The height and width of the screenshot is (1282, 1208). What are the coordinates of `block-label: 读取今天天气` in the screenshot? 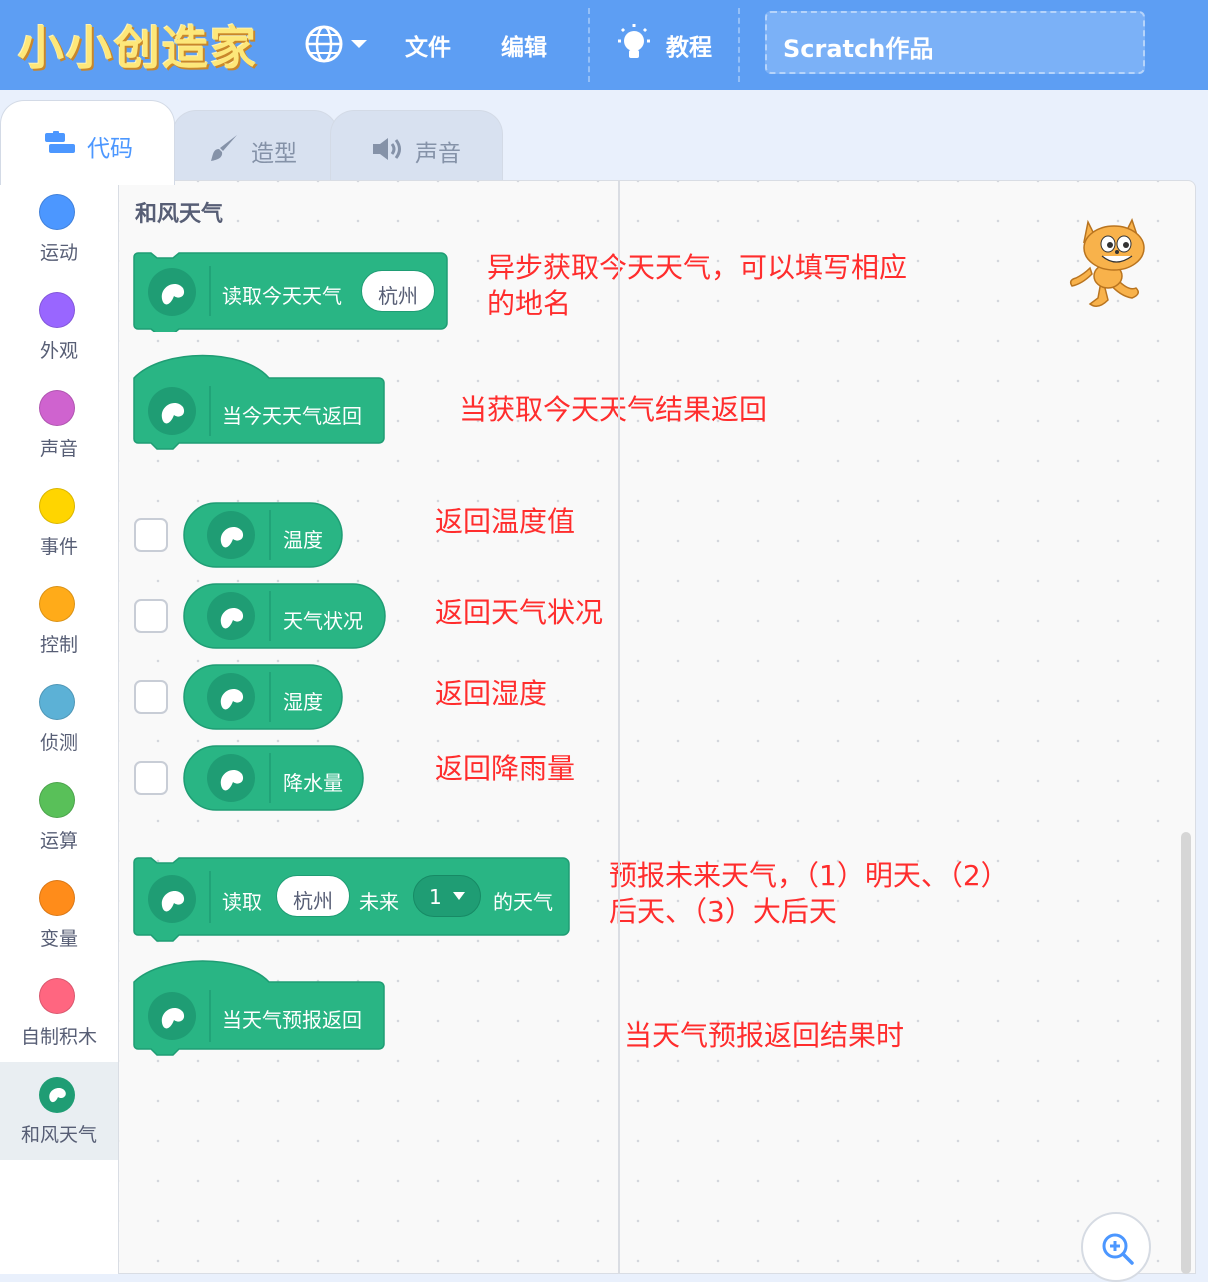 It's located at (282, 296).